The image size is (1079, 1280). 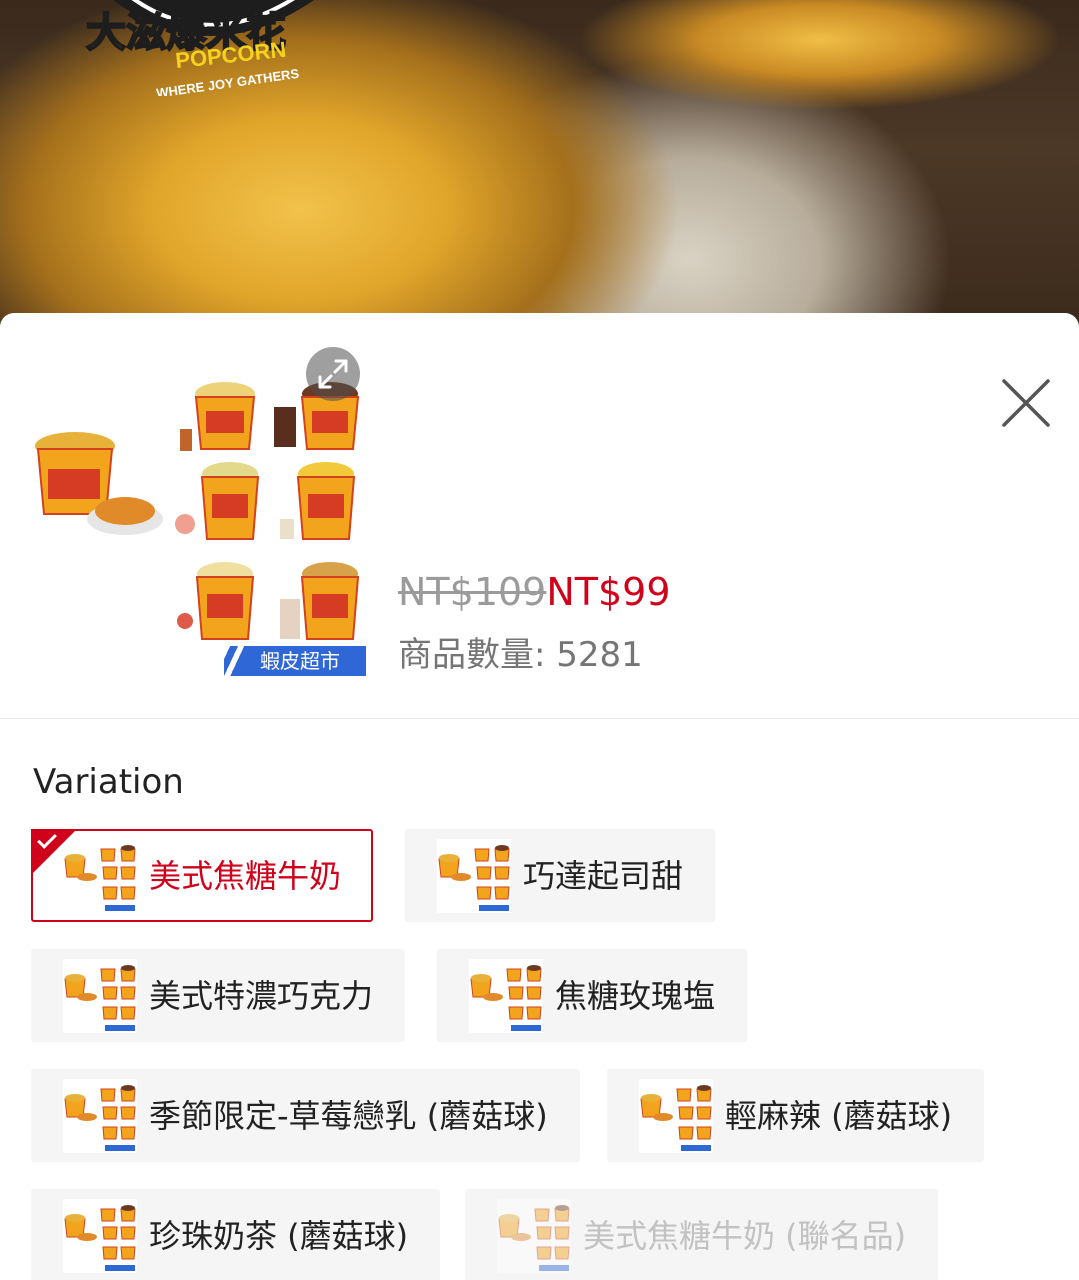 What do you see at coordinates (472, 592) in the screenshot?
I see `original-price: NT$109` at bounding box center [472, 592].